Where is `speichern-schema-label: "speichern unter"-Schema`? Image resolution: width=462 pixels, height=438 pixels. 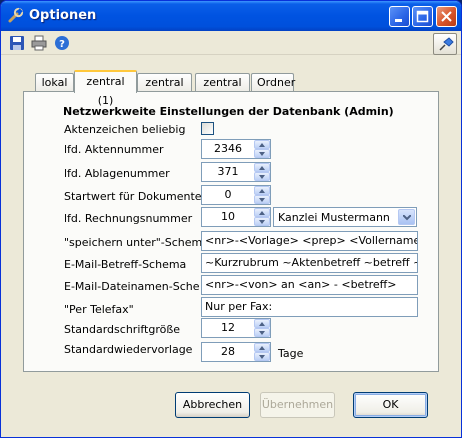 speichern-schema-label: "speichern unter"-Schema is located at coordinates (136, 242).